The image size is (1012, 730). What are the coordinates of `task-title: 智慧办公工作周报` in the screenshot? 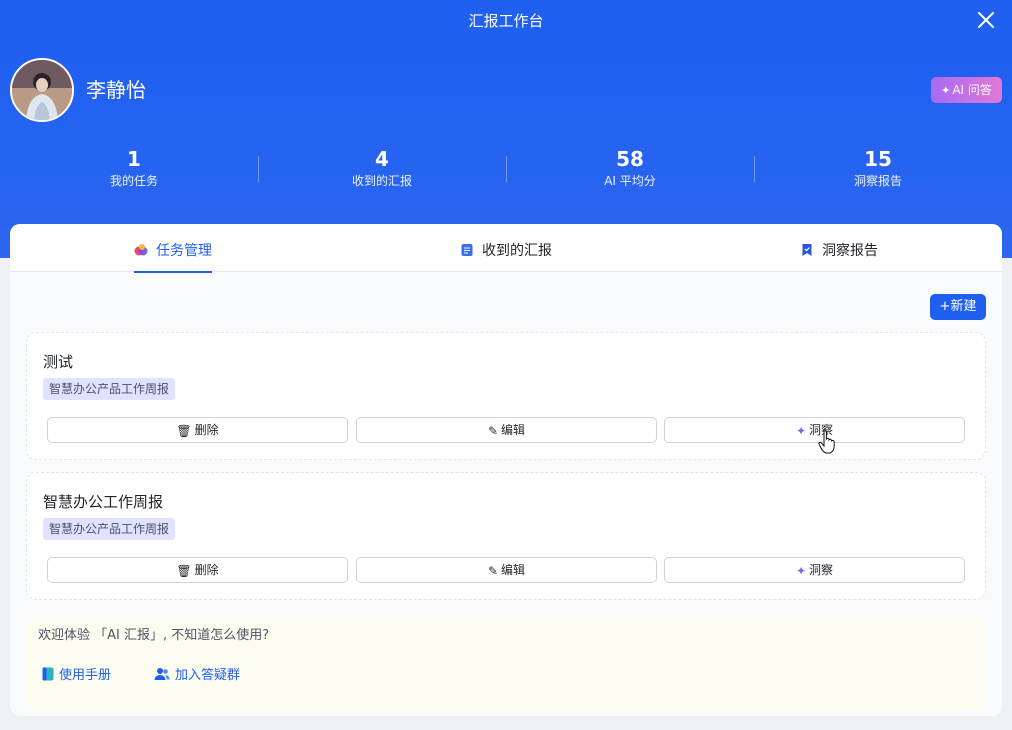 It's located at (103, 502).